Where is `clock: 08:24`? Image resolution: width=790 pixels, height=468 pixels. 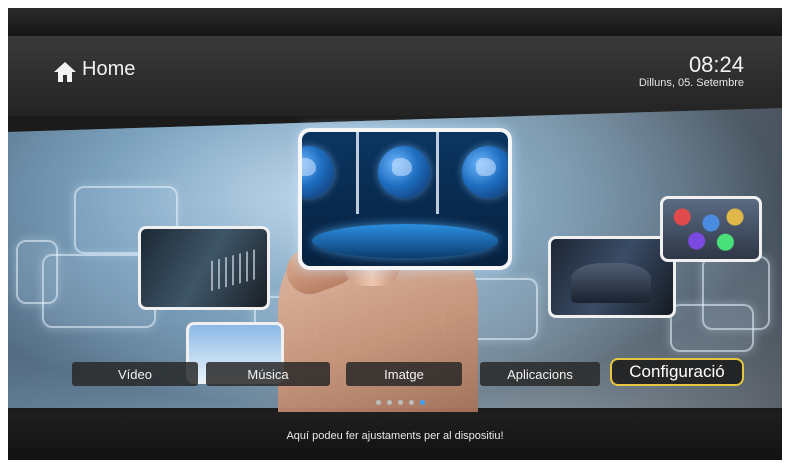 clock: 08:24 is located at coordinates (716, 64).